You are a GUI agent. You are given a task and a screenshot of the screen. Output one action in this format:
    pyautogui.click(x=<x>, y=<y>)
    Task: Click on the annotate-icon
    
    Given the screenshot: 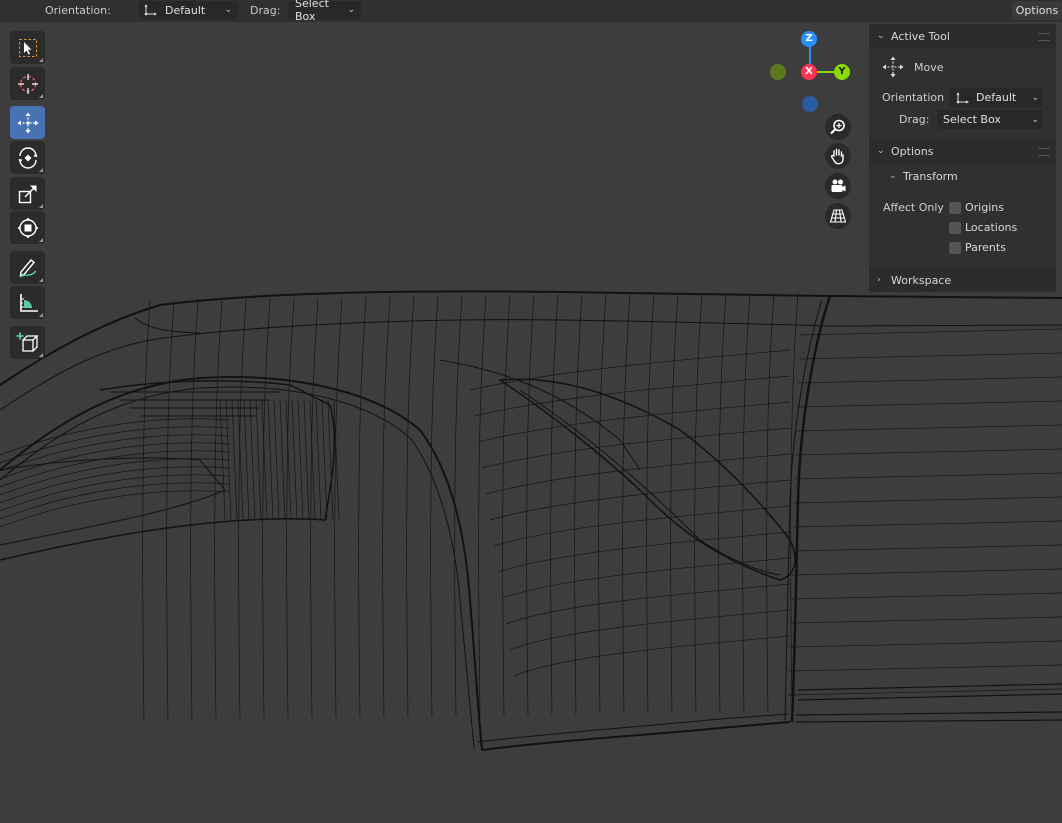 What is the action you would take?
    pyautogui.click(x=28, y=268)
    